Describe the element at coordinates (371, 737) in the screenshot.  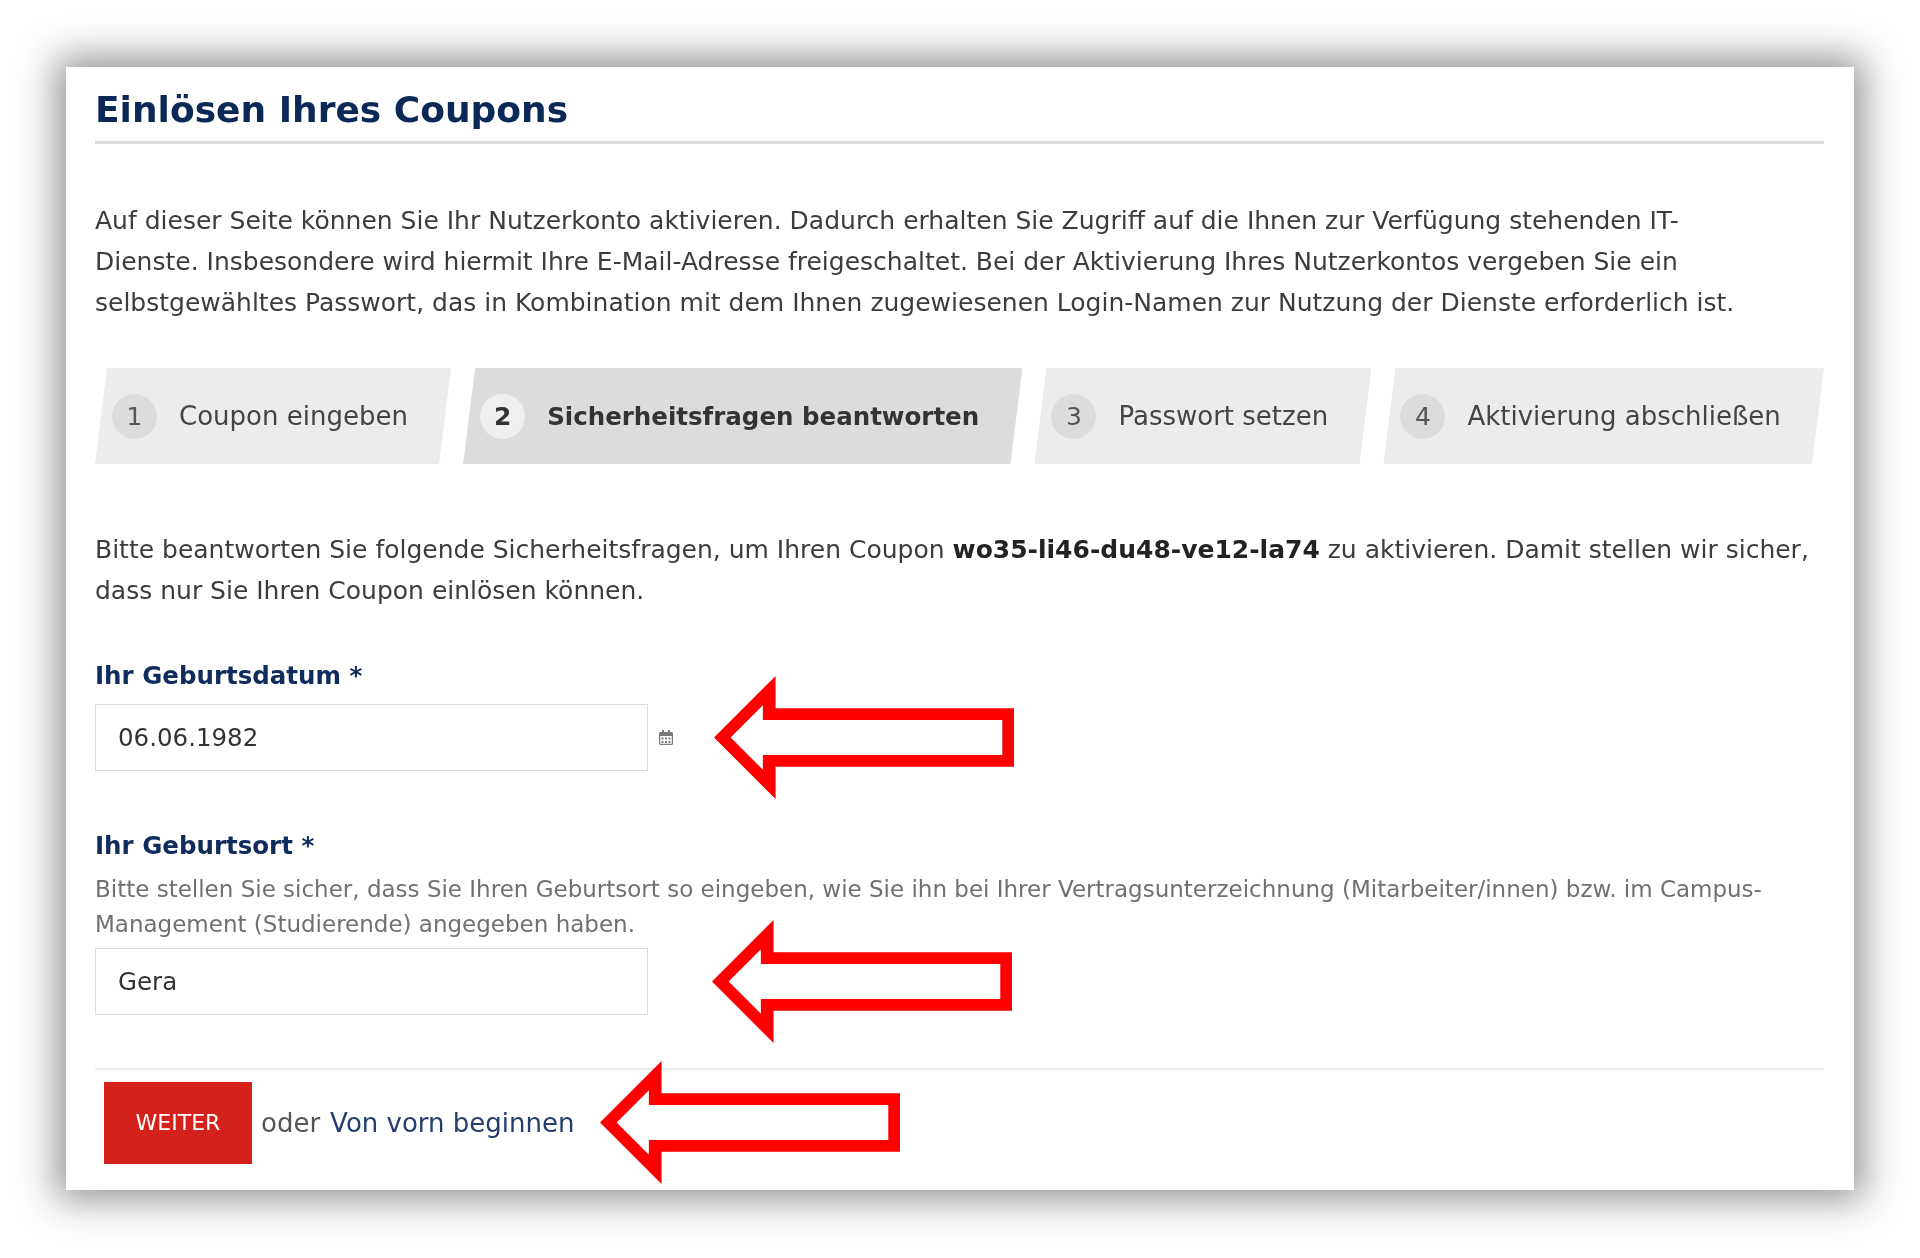
I see `date-input: 06.06.1982` at that location.